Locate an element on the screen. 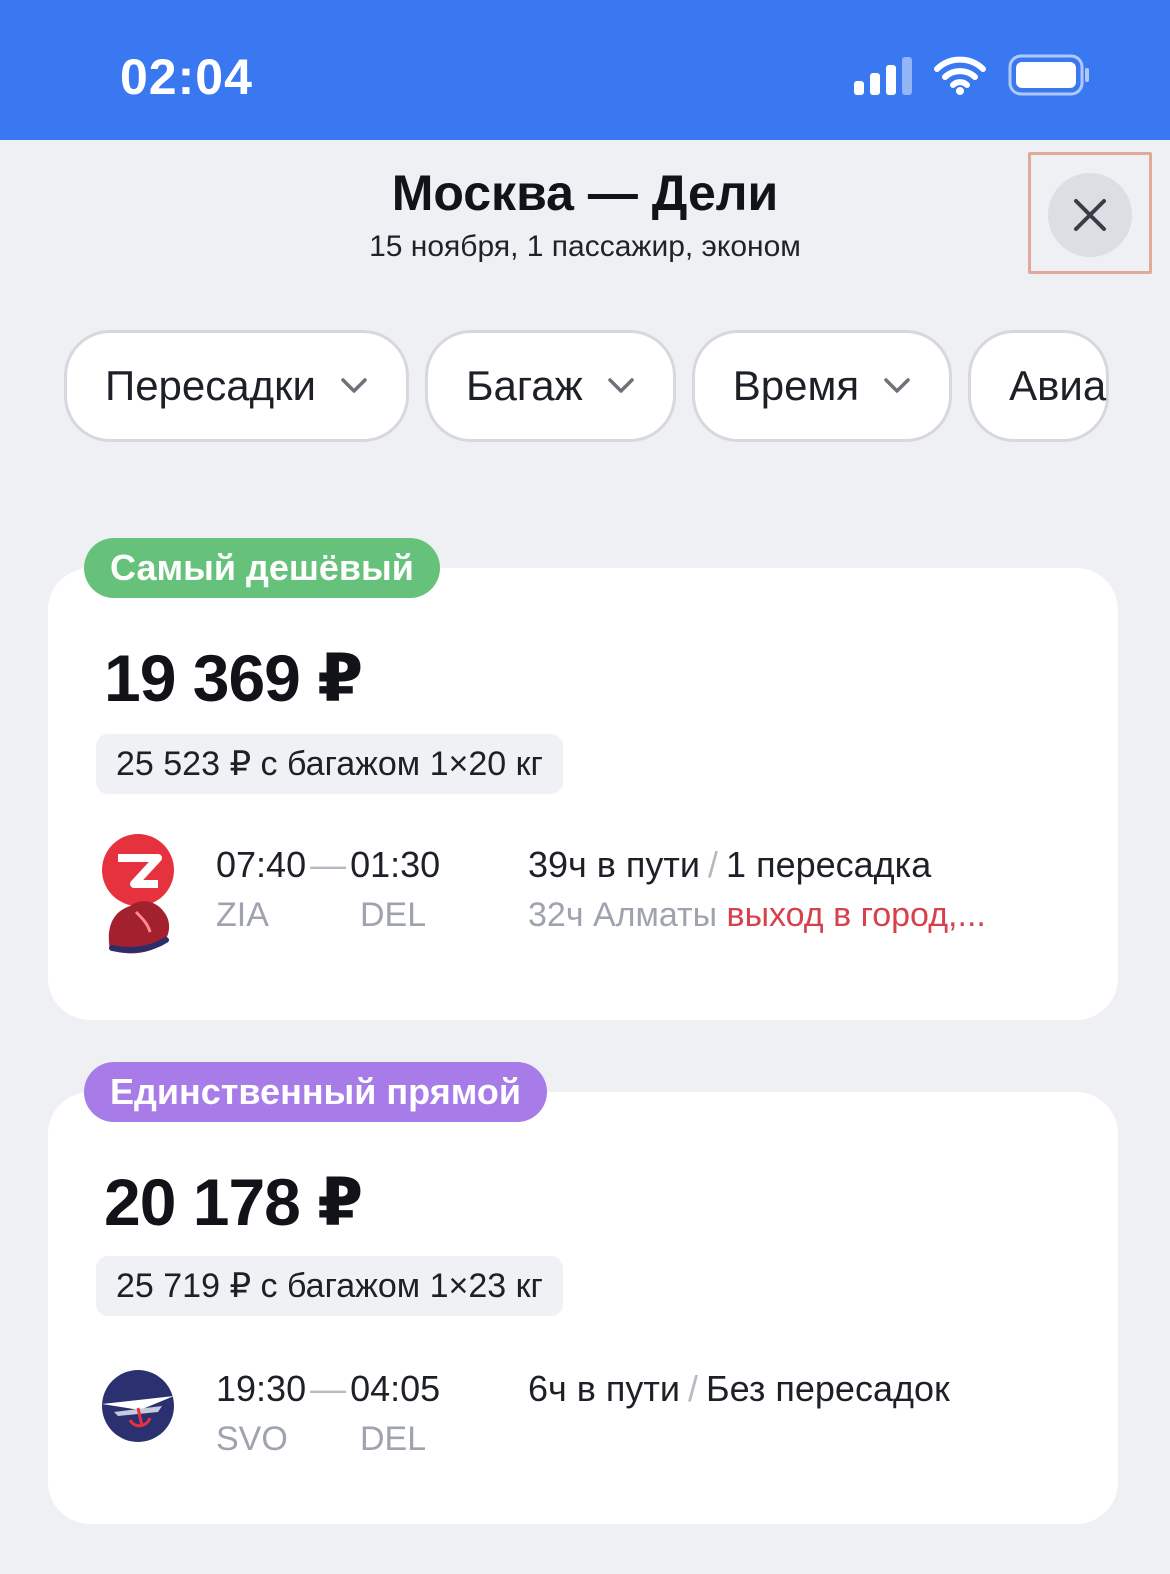 The width and height of the screenshot is (1170, 1574). arrival-time: 01:30 is located at coordinates (395, 864).